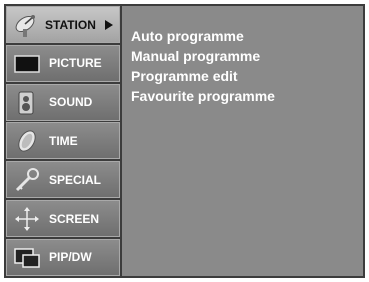  Describe the element at coordinates (27, 103) in the screenshot. I see `speaker-icon` at that location.